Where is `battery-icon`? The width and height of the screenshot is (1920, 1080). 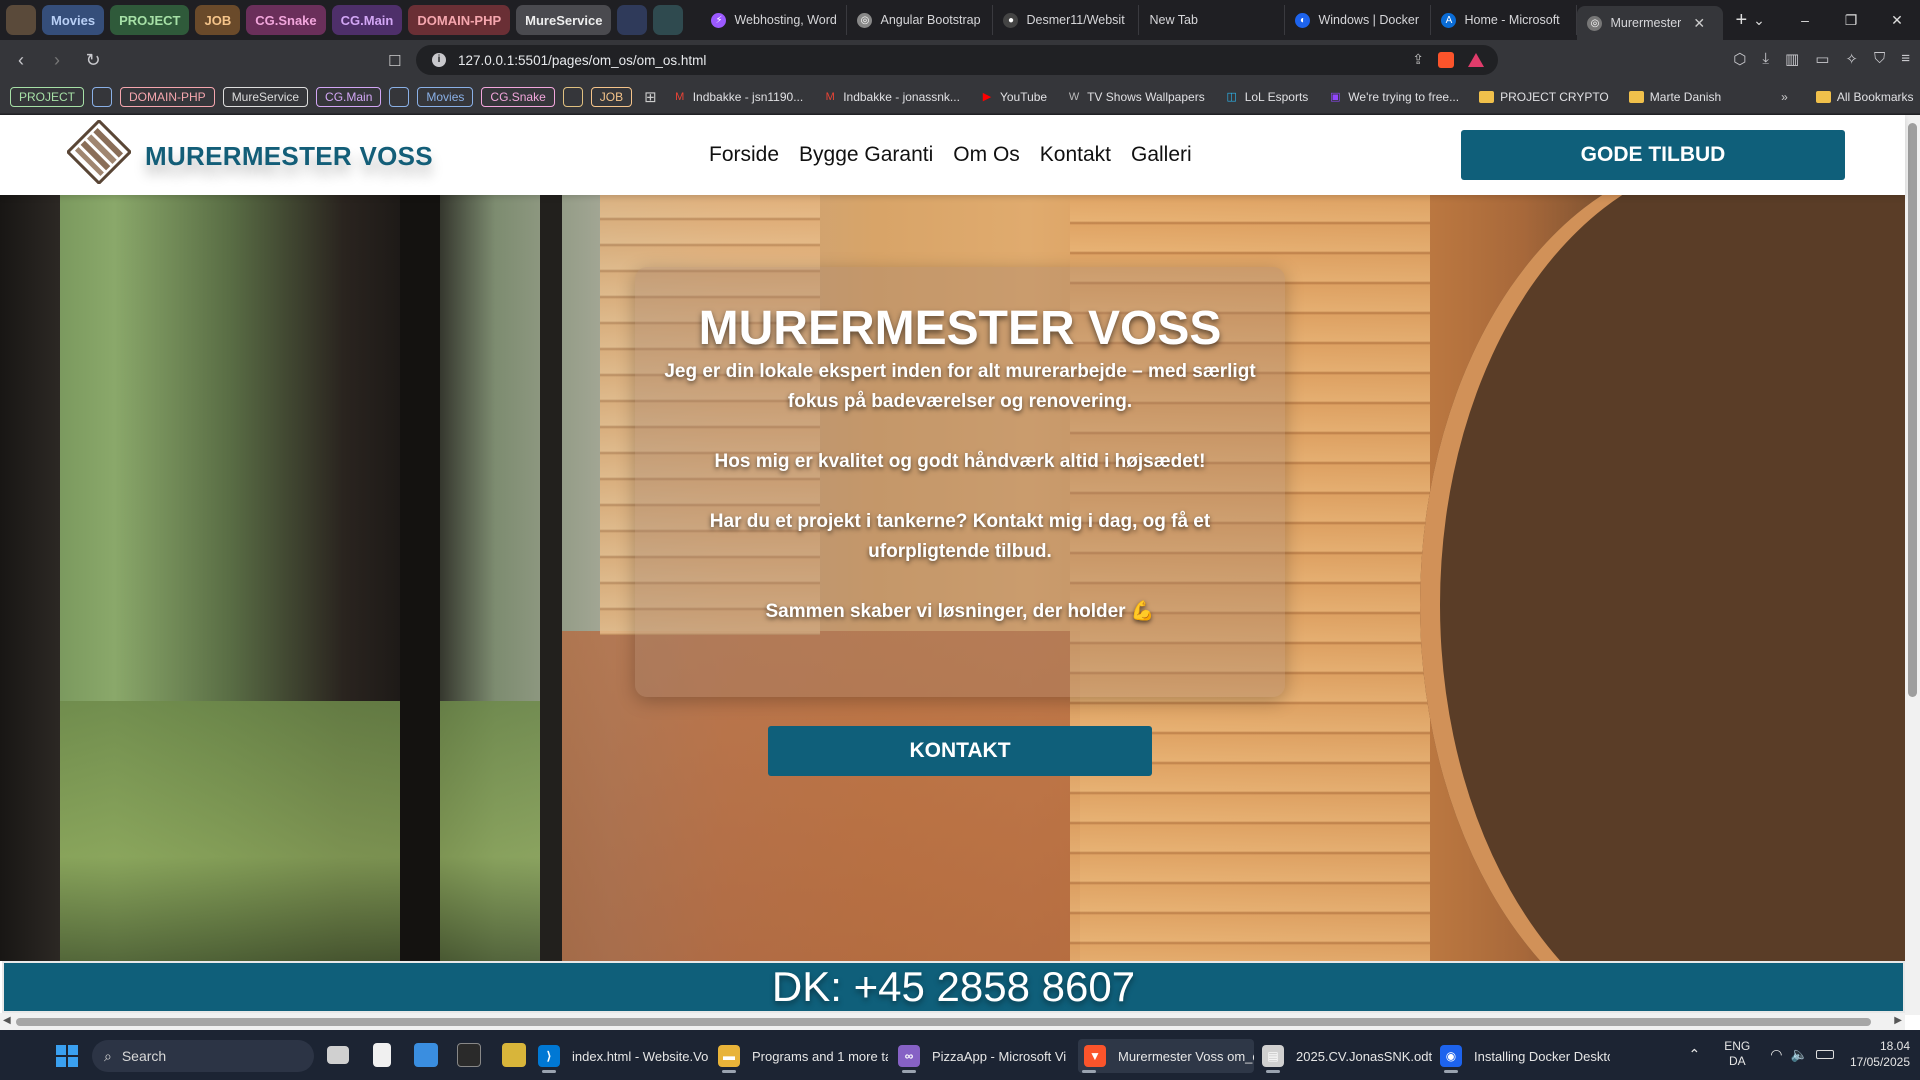 battery-icon is located at coordinates (1824, 1054).